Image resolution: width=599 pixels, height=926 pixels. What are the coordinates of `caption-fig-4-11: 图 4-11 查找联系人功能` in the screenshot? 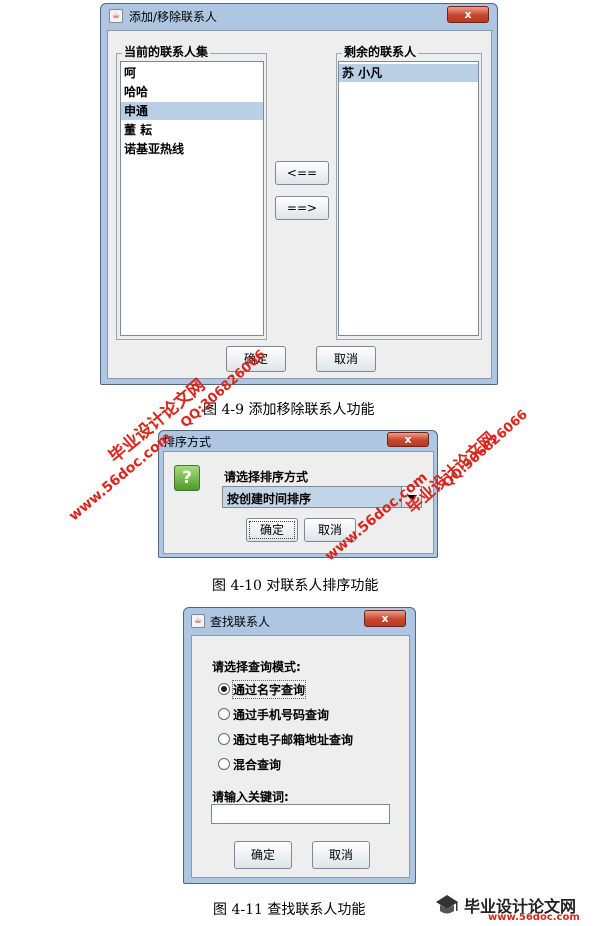 It's located at (289, 910).